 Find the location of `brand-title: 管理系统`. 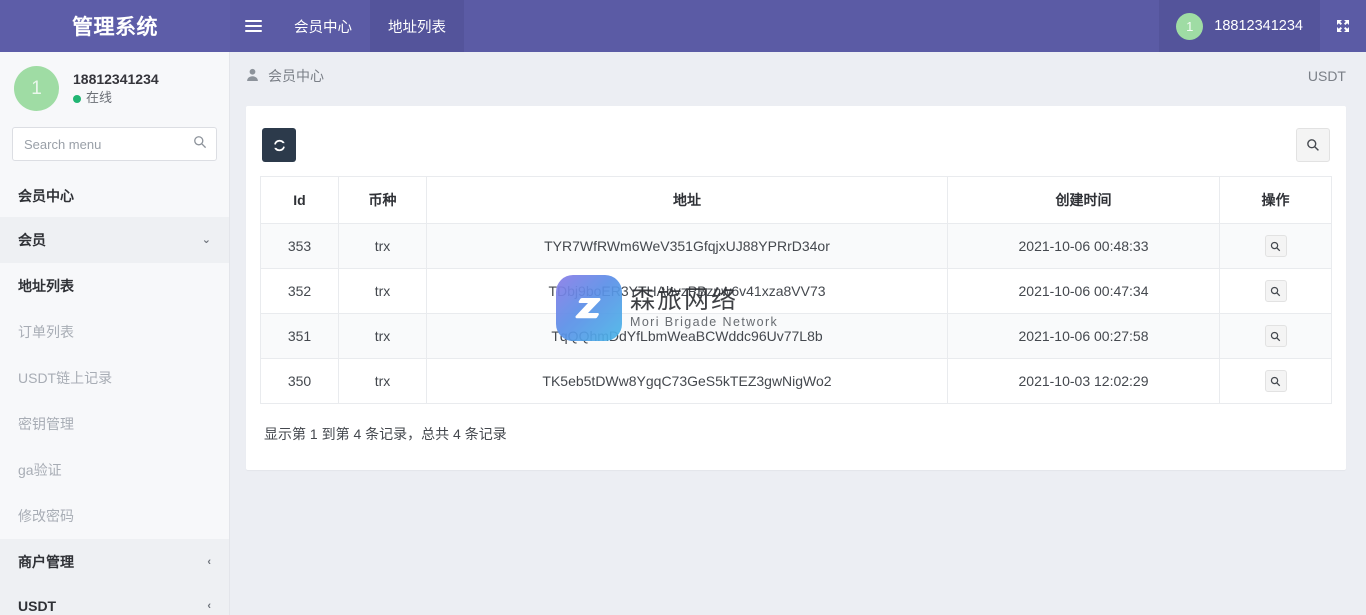

brand-title: 管理系统 is located at coordinates (115, 26).